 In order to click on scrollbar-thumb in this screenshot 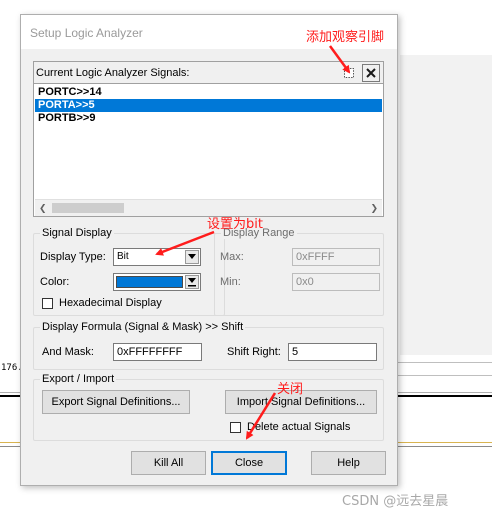, I will do `click(88, 208)`.